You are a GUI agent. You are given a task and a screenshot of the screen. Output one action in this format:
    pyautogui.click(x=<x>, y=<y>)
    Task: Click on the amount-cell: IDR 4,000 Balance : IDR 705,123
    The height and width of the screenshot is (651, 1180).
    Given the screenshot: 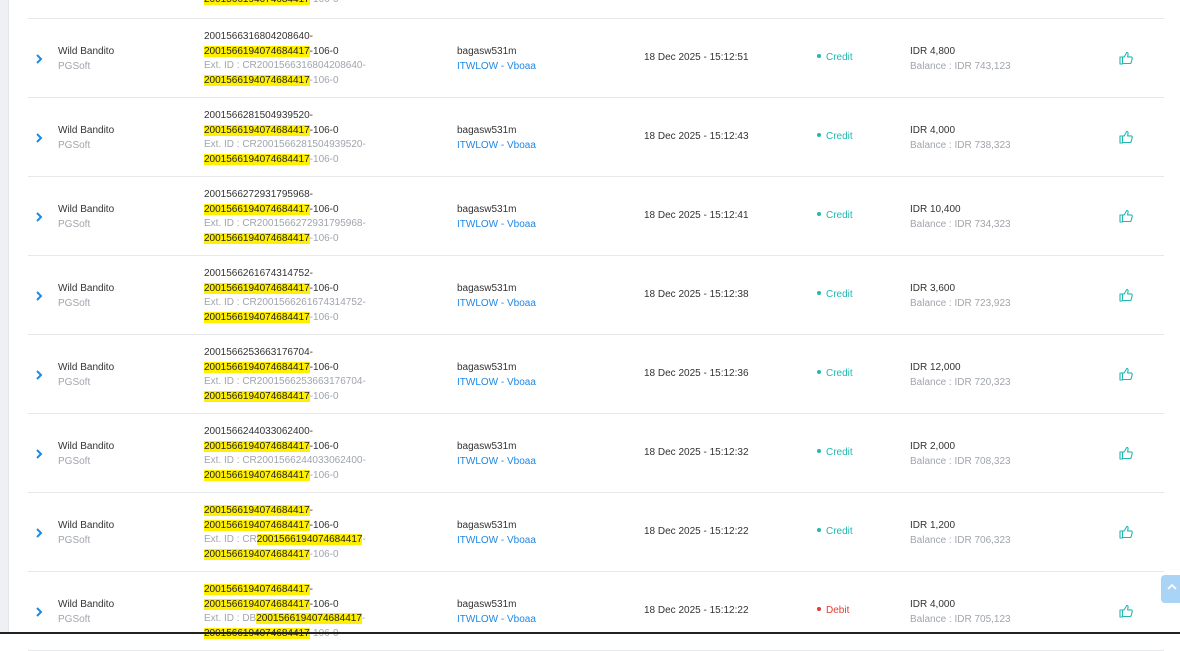 What is the action you would take?
    pyautogui.click(x=960, y=612)
    